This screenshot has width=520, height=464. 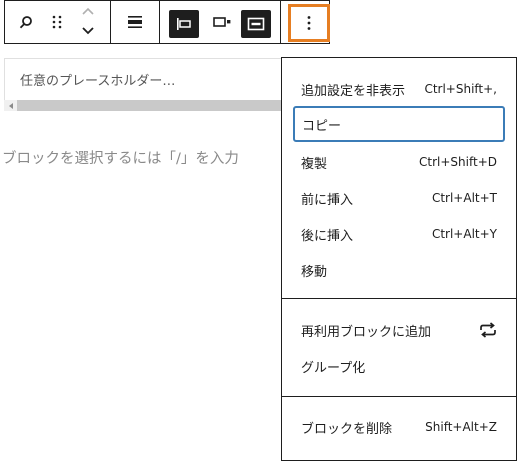 I want to click on menu-item-label: グループ化, so click(x=333, y=368).